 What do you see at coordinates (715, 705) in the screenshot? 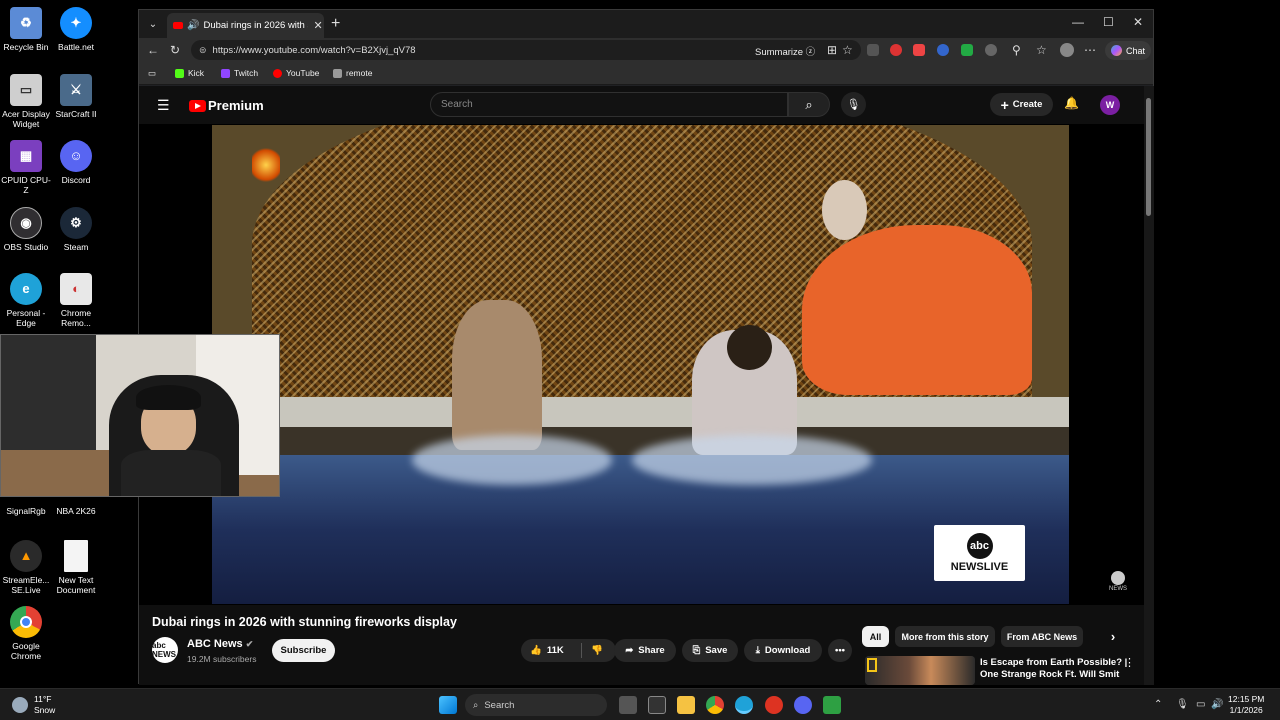
I see `chrome-taskbar-icon` at bounding box center [715, 705].